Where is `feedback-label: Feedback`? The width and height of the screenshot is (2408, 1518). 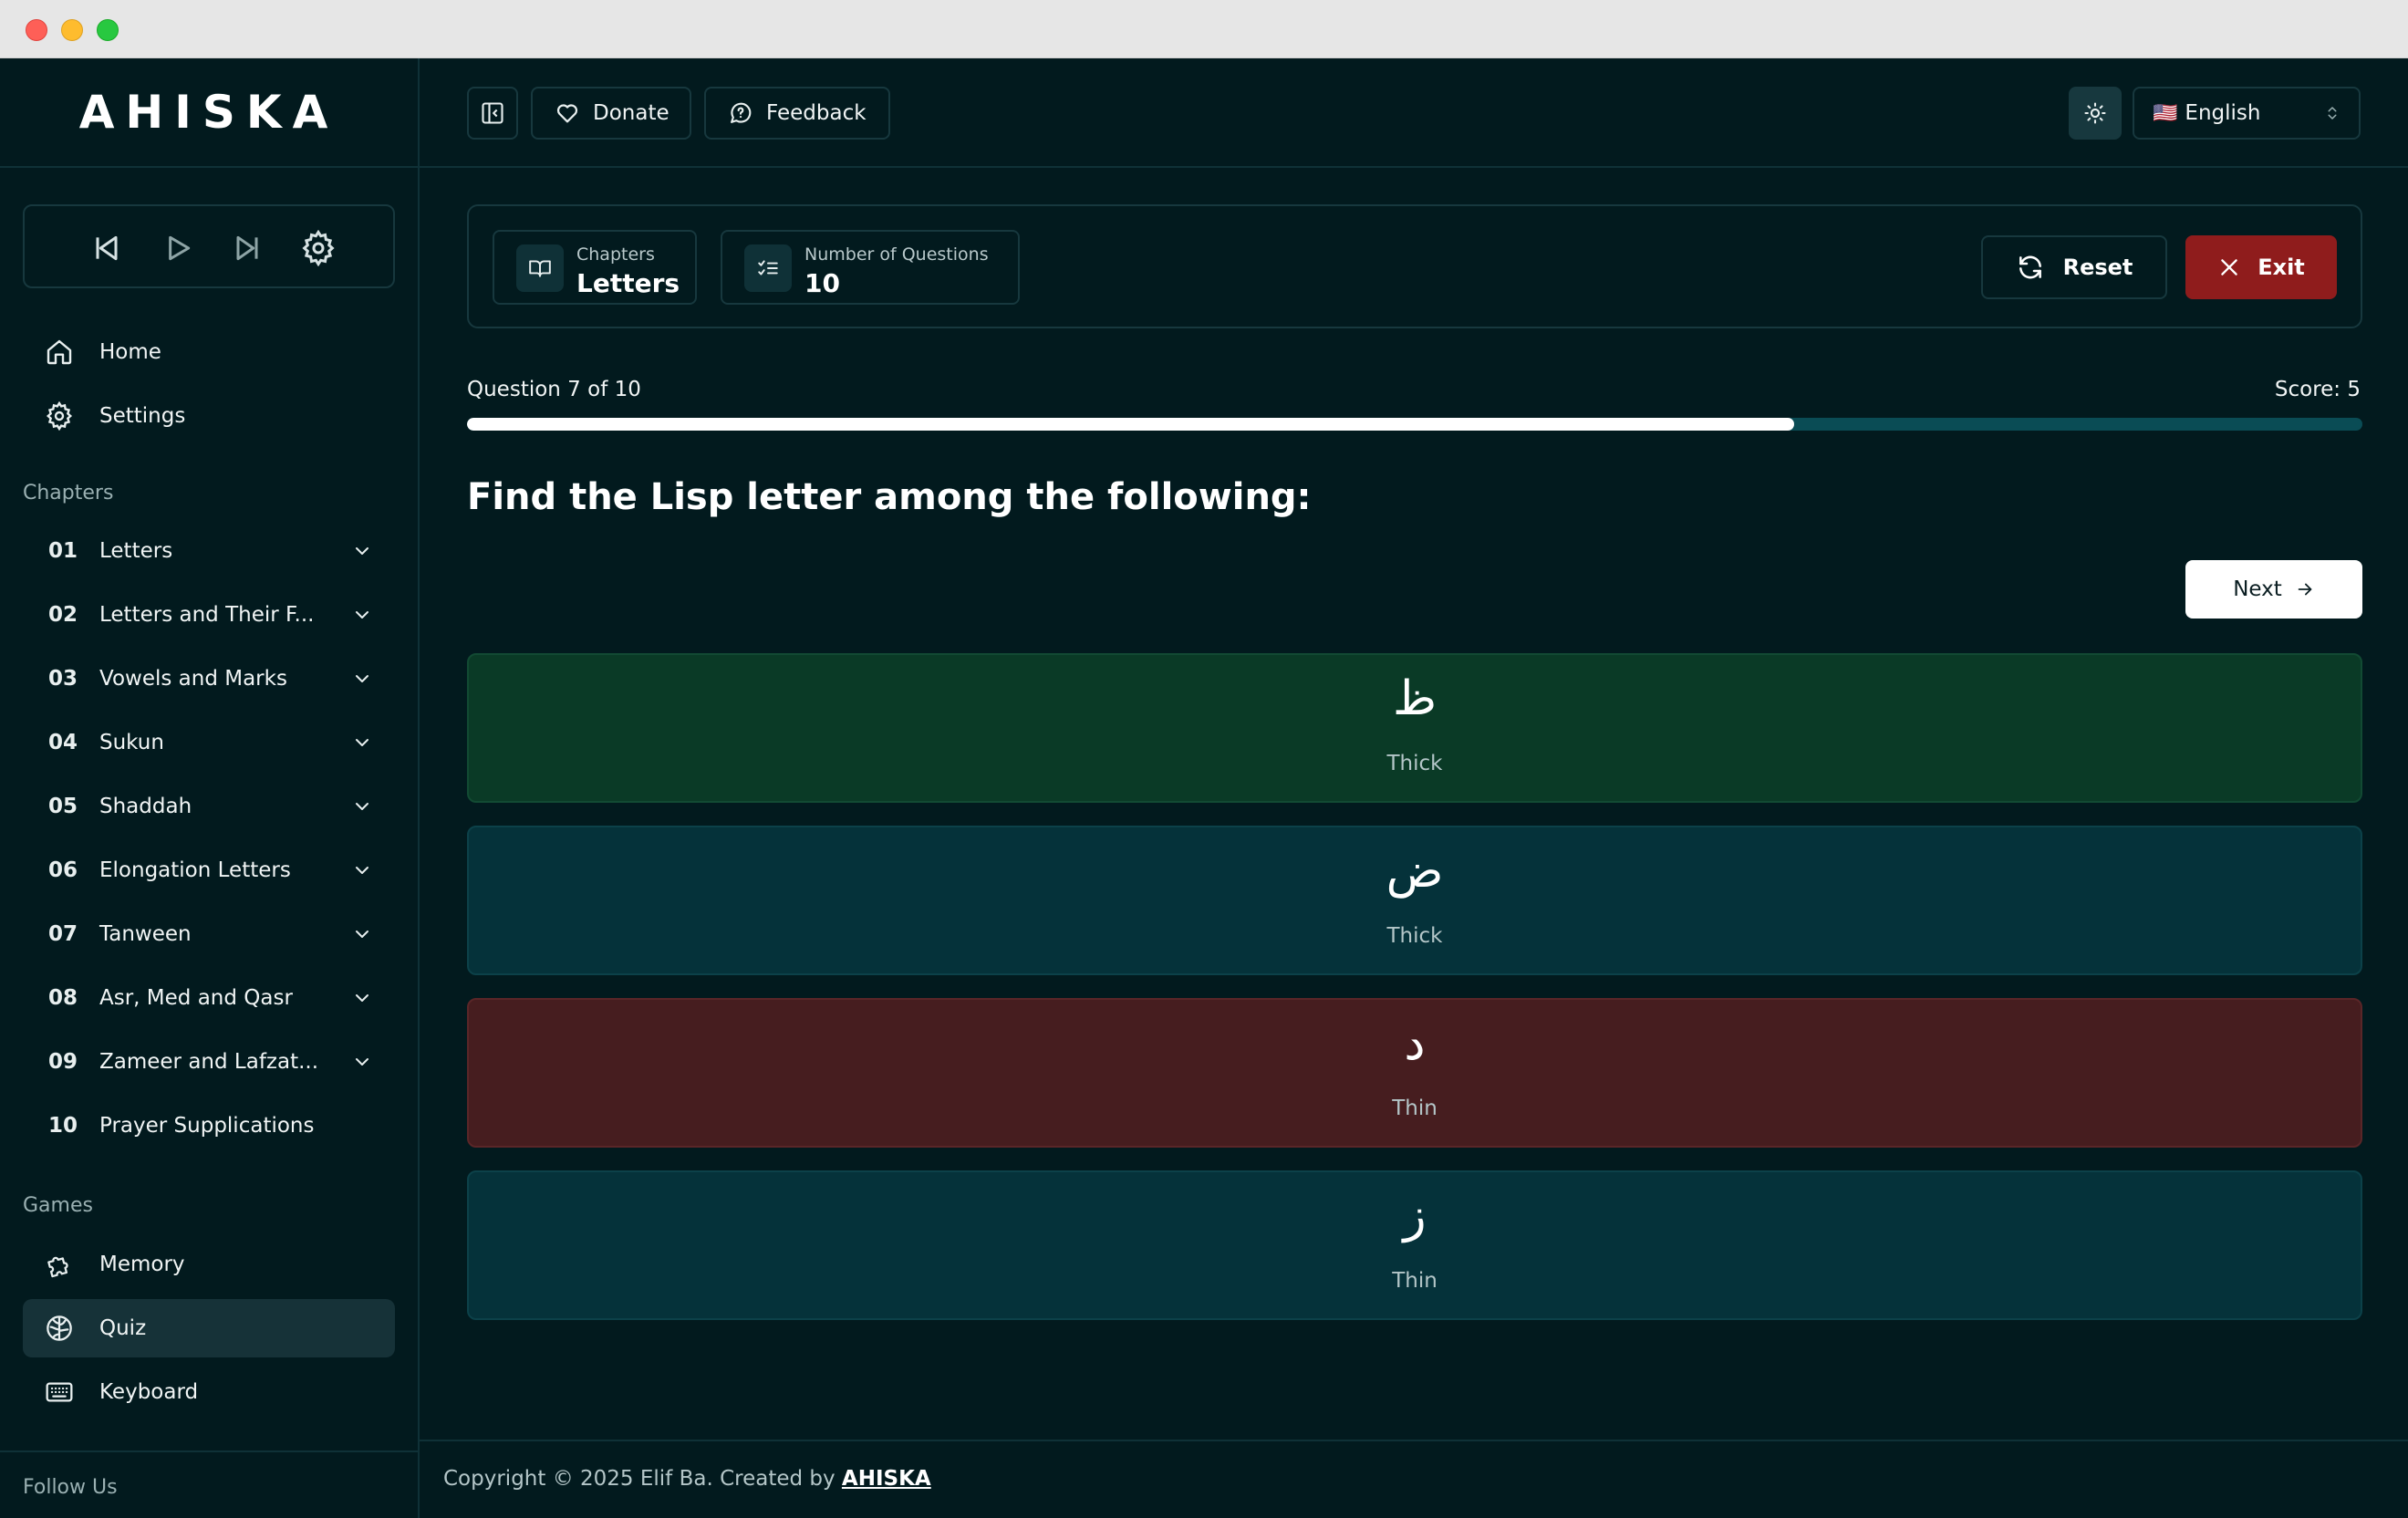 feedback-label: Feedback is located at coordinates (817, 113).